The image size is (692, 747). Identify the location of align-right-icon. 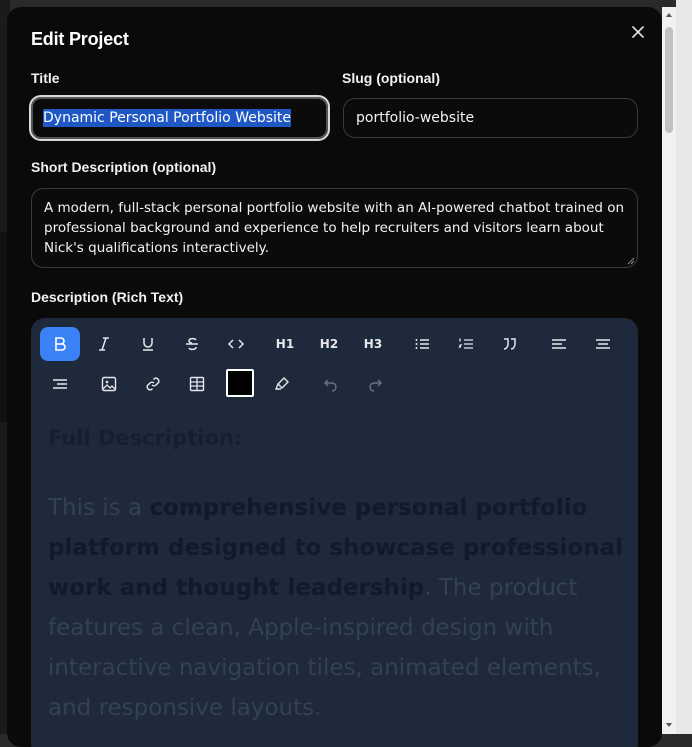
(60, 384).